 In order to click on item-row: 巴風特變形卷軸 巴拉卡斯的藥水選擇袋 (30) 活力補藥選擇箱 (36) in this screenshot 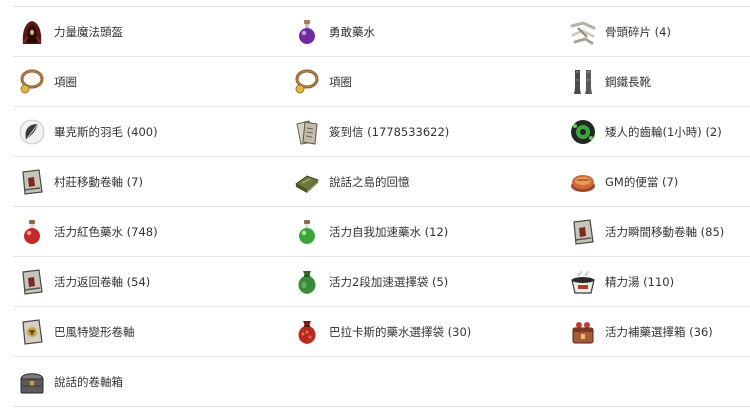, I will do `click(381, 332)`.